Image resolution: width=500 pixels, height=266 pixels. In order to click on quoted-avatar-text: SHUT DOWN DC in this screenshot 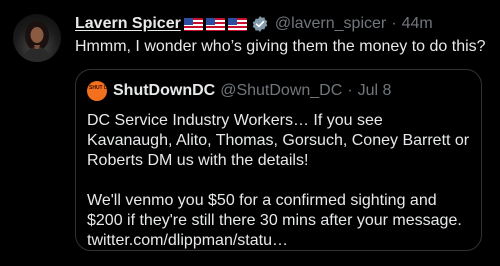, I will do `click(98, 88)`.